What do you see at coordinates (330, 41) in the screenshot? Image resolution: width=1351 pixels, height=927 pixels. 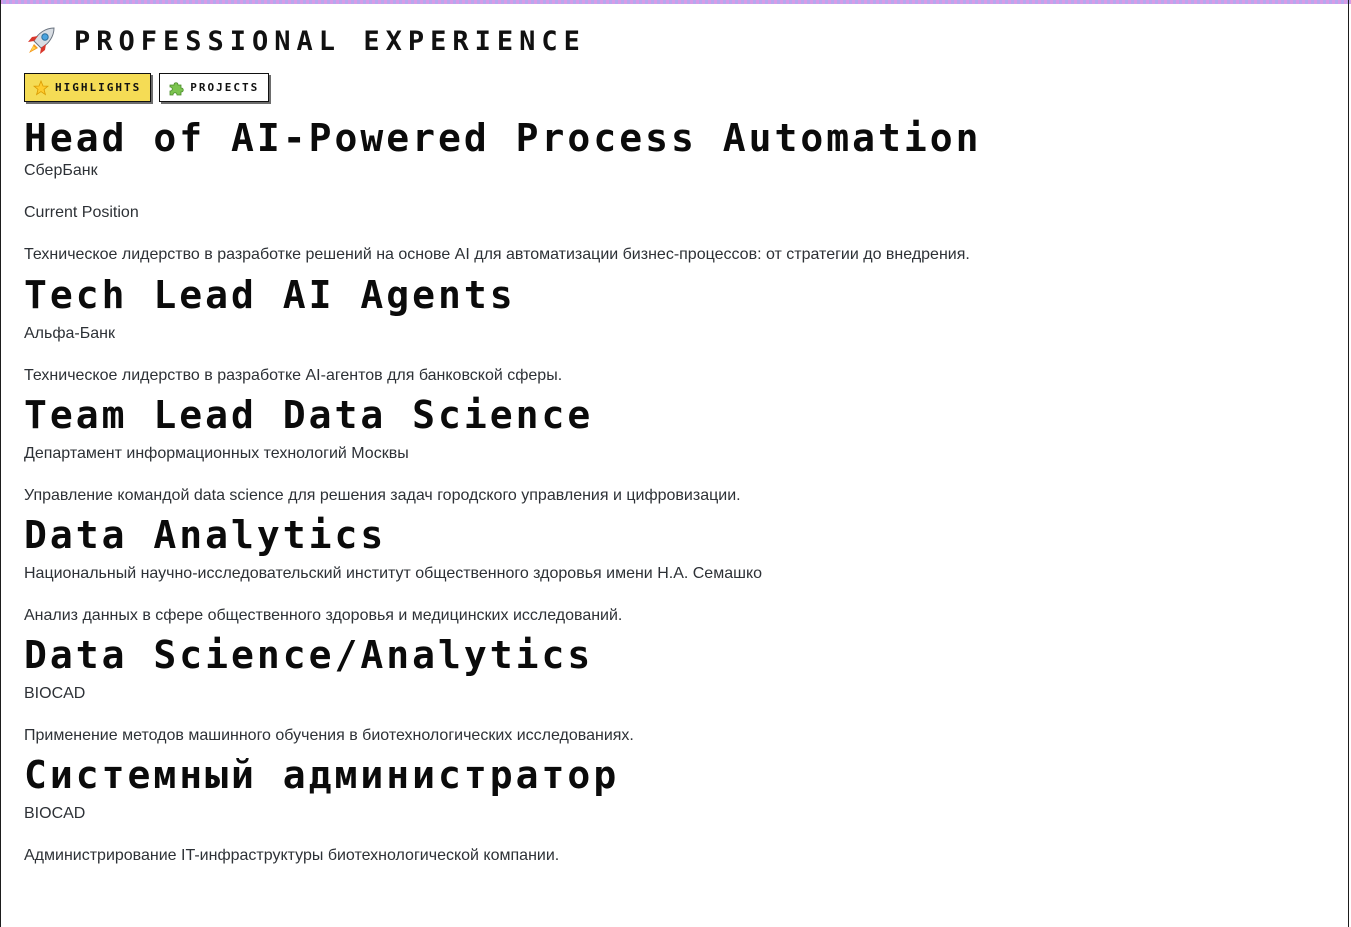 I see `section-title: PROFESSIONAL EXPERIENCE` at bounding box center [330, 41].